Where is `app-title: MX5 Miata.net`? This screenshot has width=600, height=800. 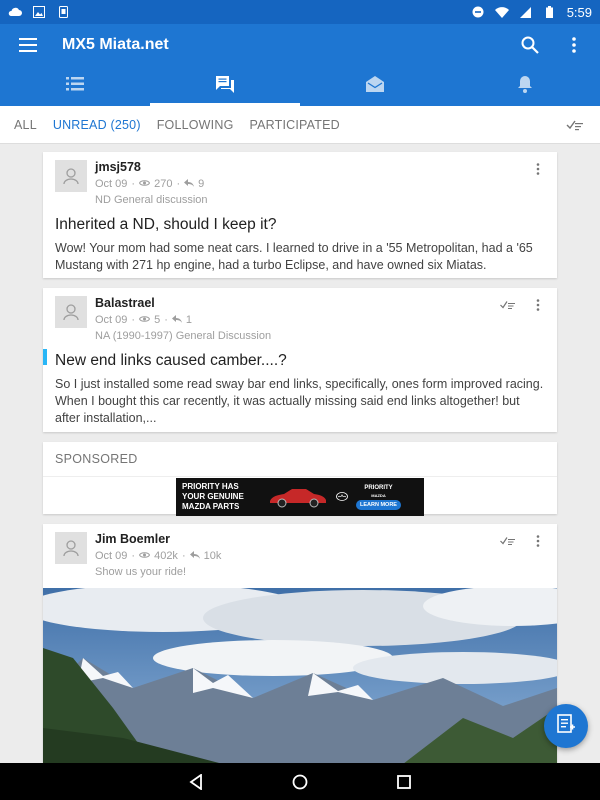
app-title: MX5 Miata.net is located at coordinates (115, 44).